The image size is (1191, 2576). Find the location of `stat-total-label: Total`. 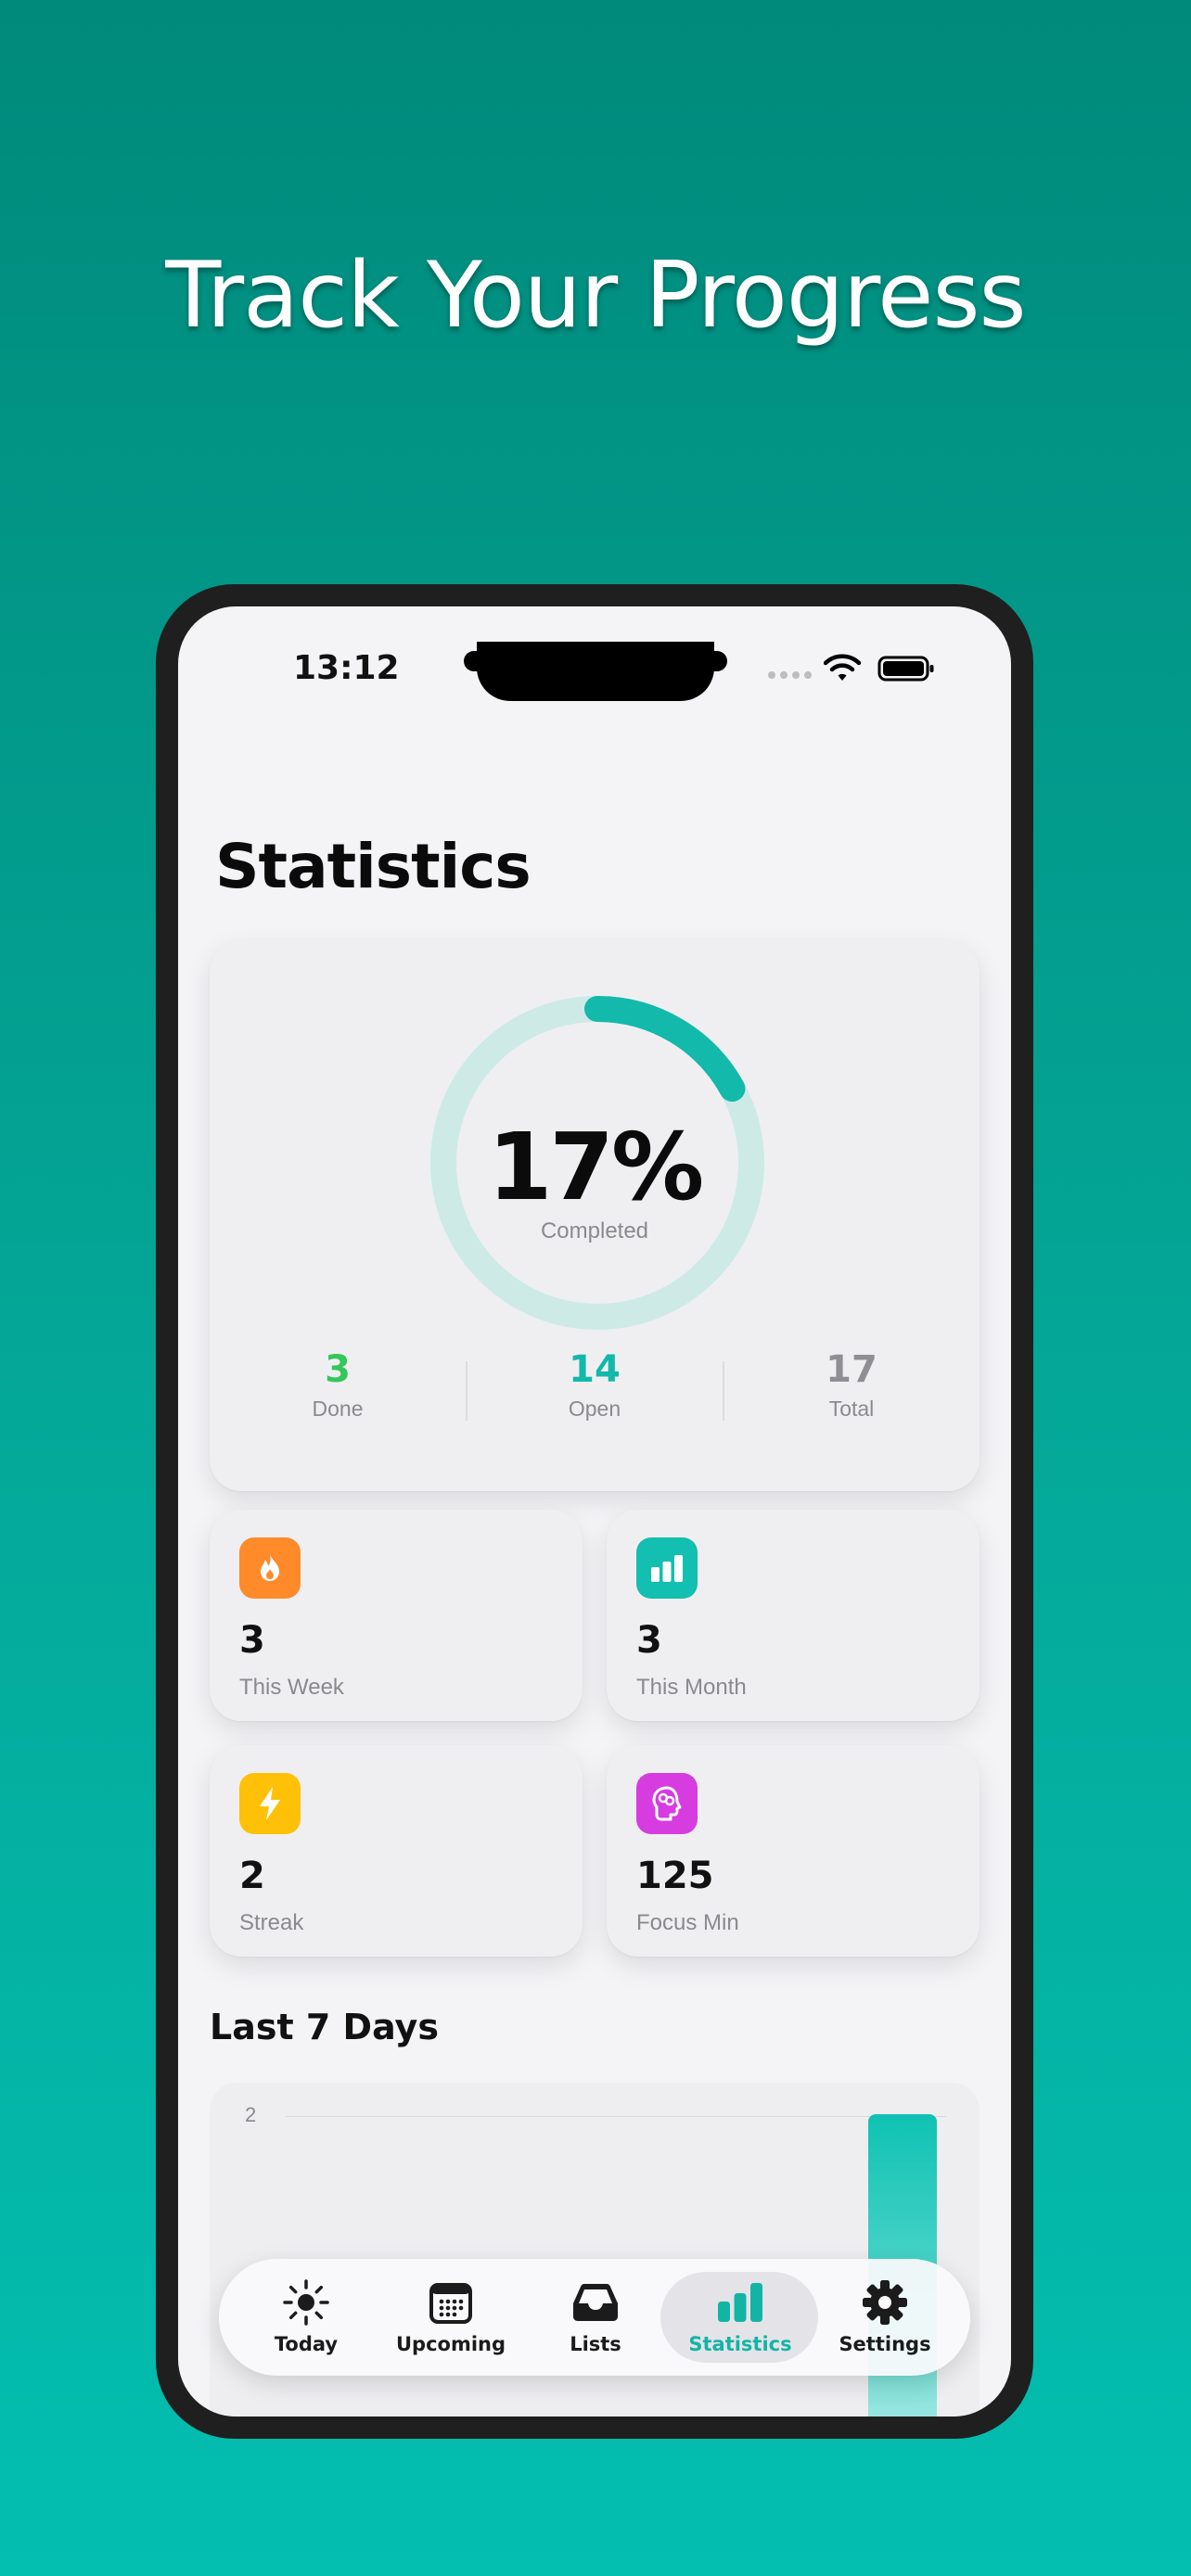

stat-total-label: Total is located at coordinates (851, 1408).